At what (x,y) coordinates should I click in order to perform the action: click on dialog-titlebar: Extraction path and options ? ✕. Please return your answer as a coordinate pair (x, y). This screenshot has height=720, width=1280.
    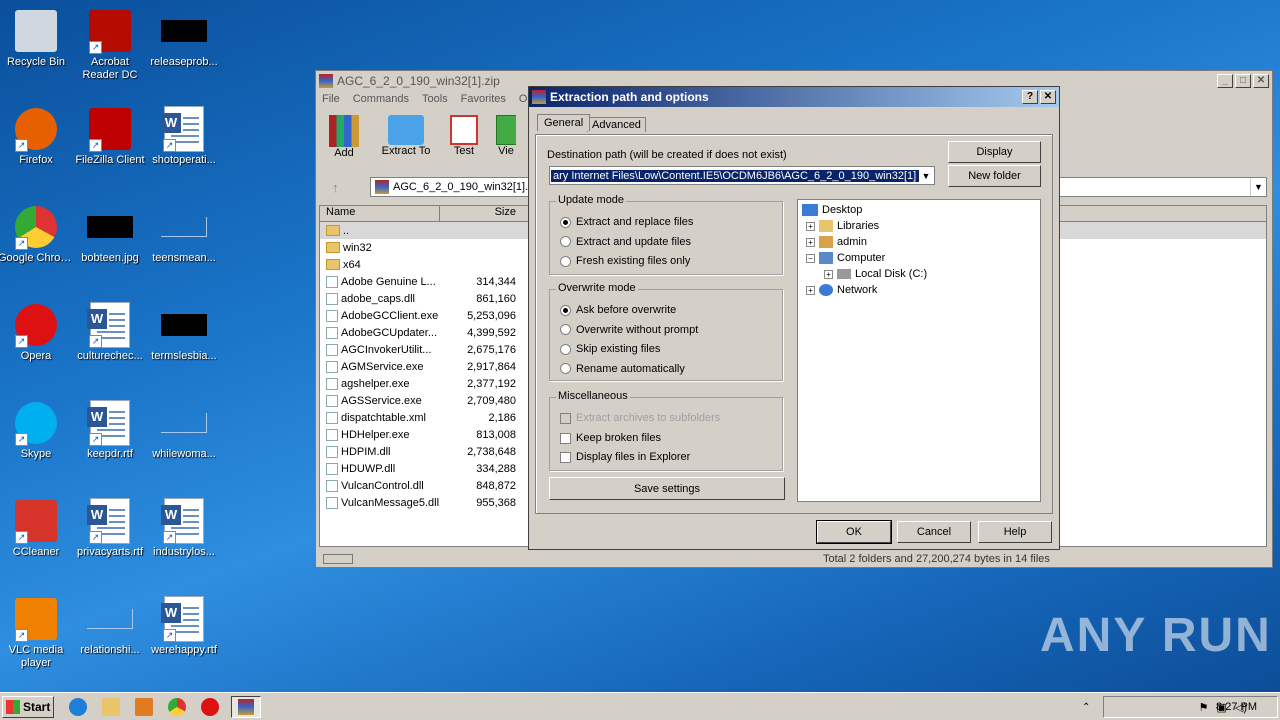
    Looking at the image, I should click on (794, 97).